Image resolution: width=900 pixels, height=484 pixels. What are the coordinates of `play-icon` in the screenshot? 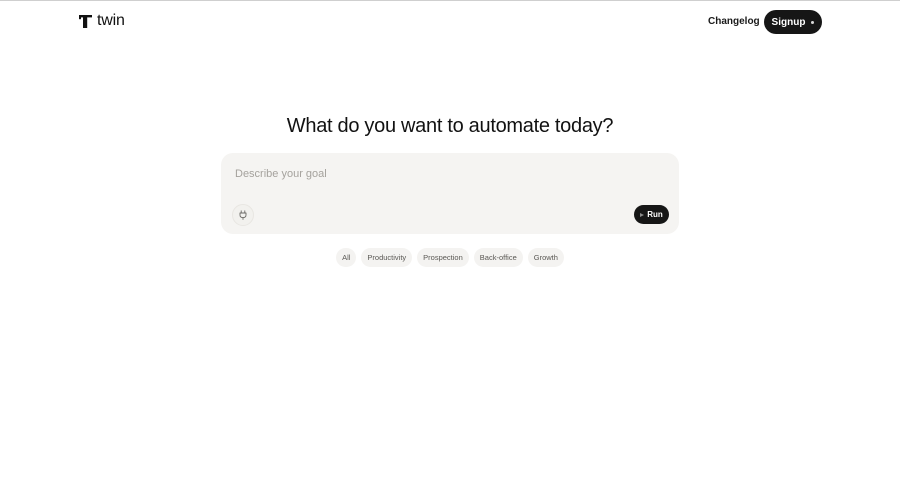 It's located at (642, 214).